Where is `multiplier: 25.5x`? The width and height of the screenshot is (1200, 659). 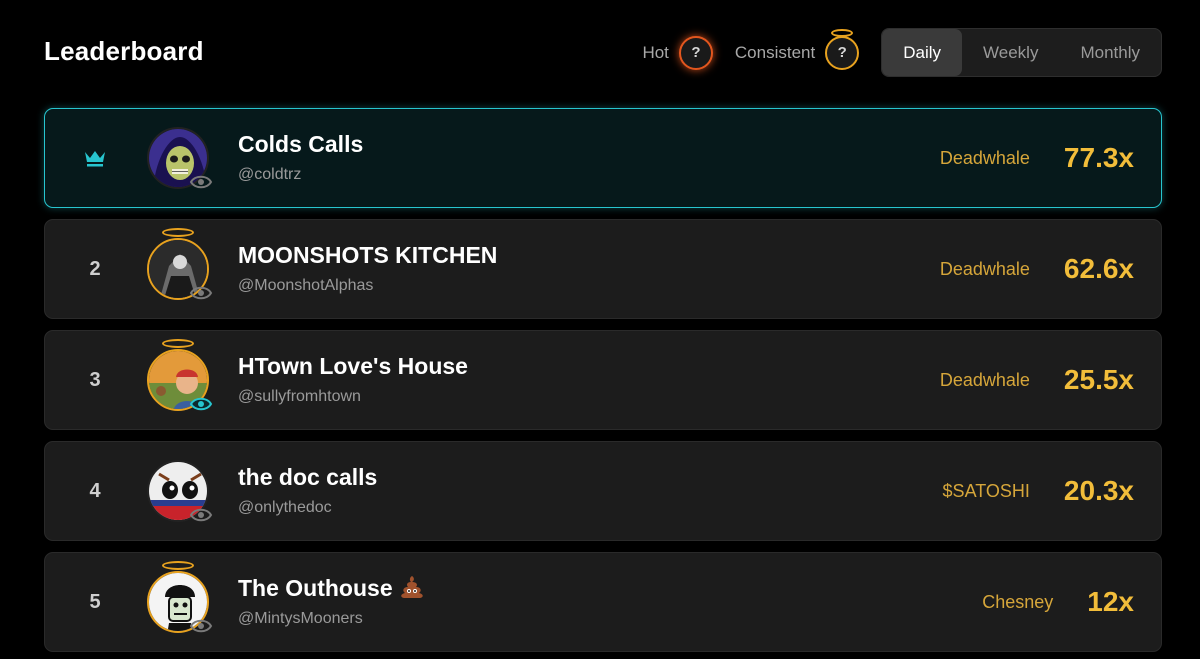
multiplier: 25.5x is located at coordinates (1098, 379).